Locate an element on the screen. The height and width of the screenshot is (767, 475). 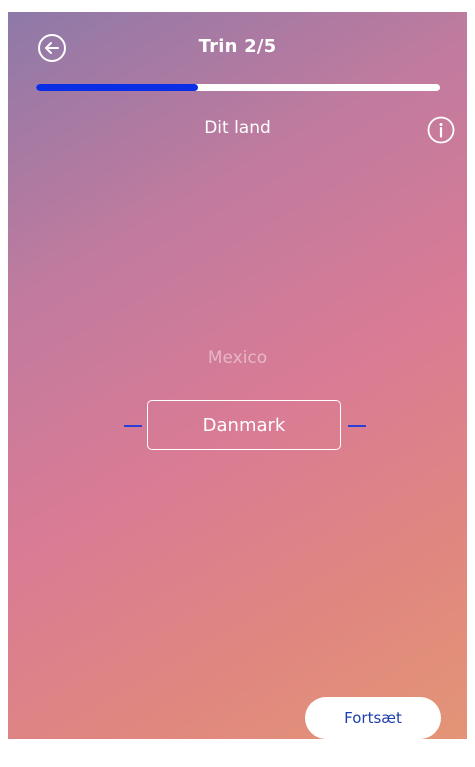
continue-button: Fortsæt is located at coordinates (373, 718).